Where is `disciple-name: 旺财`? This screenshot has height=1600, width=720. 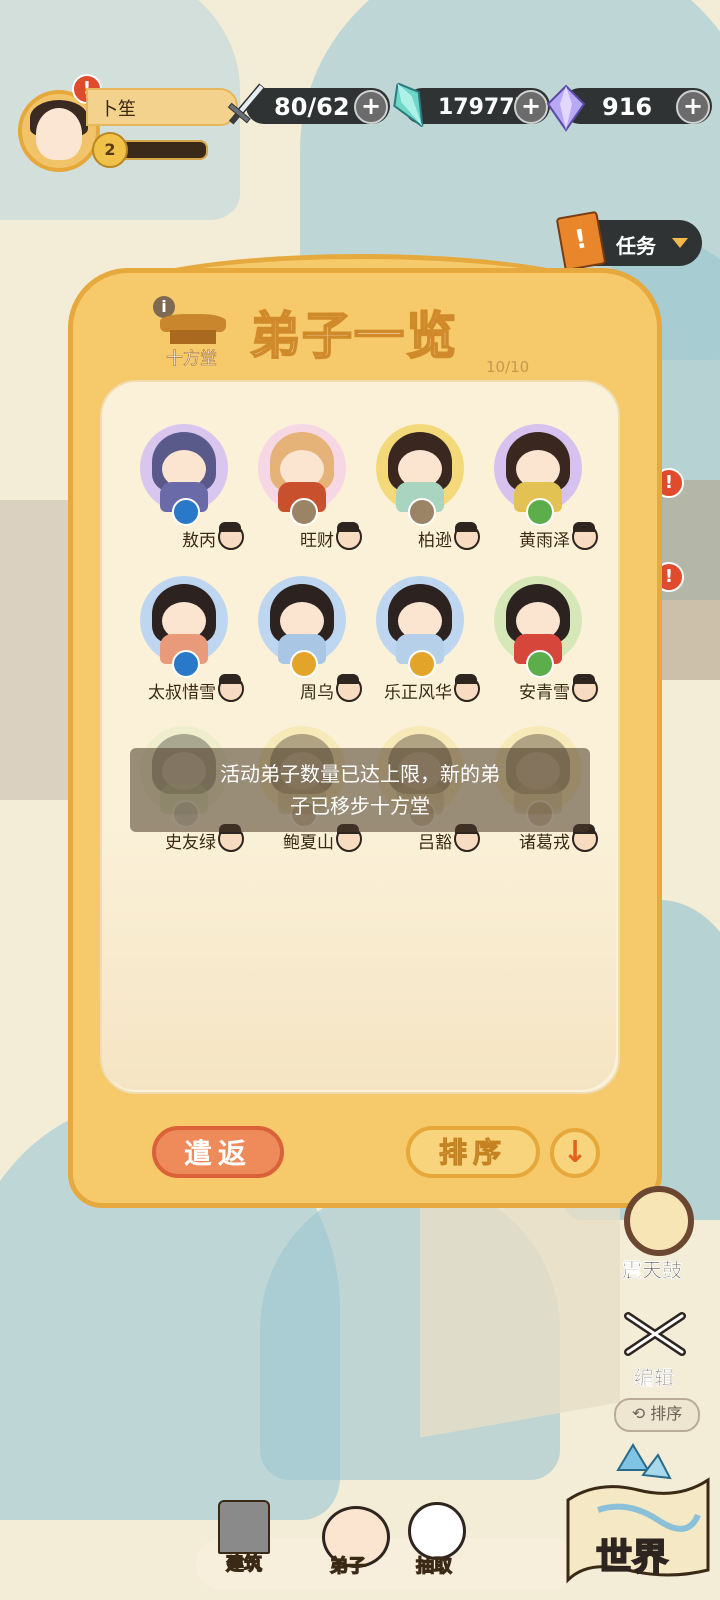
disciple-name: 旺财 is located at coordinates (317, 541).